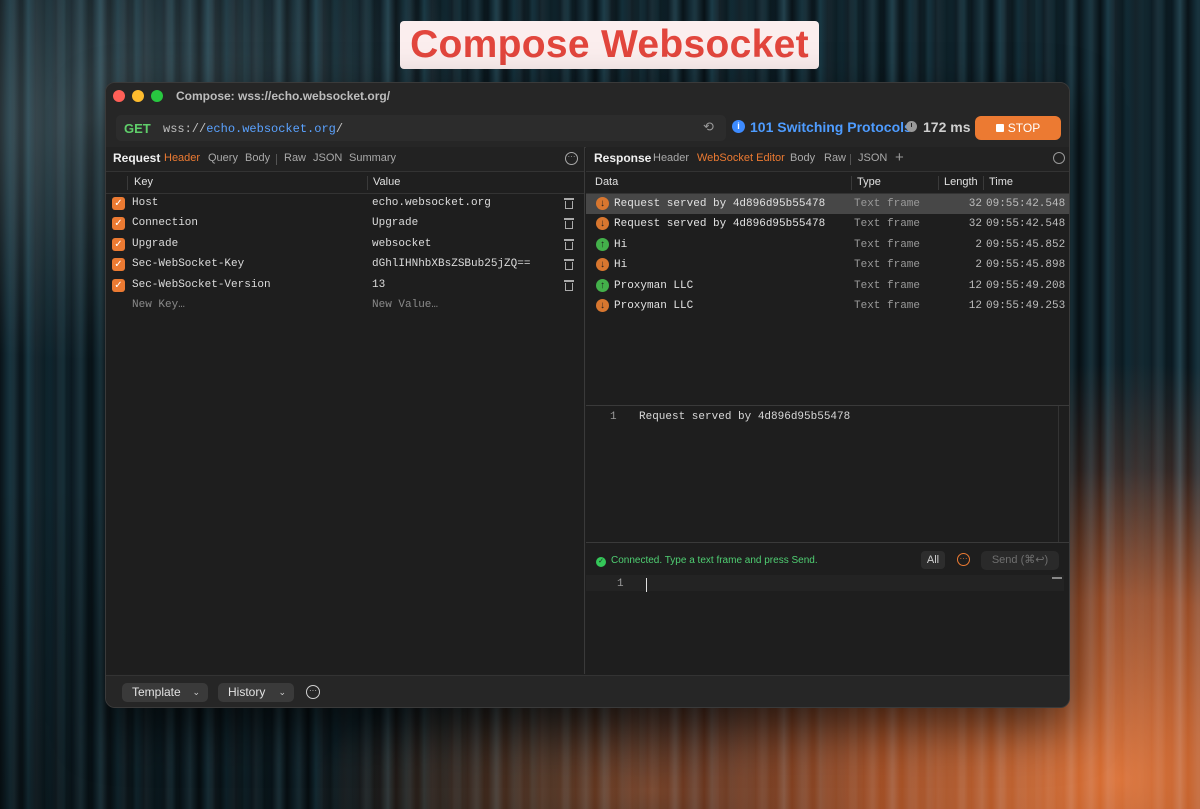 Image resolution: width=1200 pixels, height=809 pixels. What do you see at coordinates (835, 158) in the screenshot?
I see `tab-response-raw: Raw` at bounding box center [835, 158].